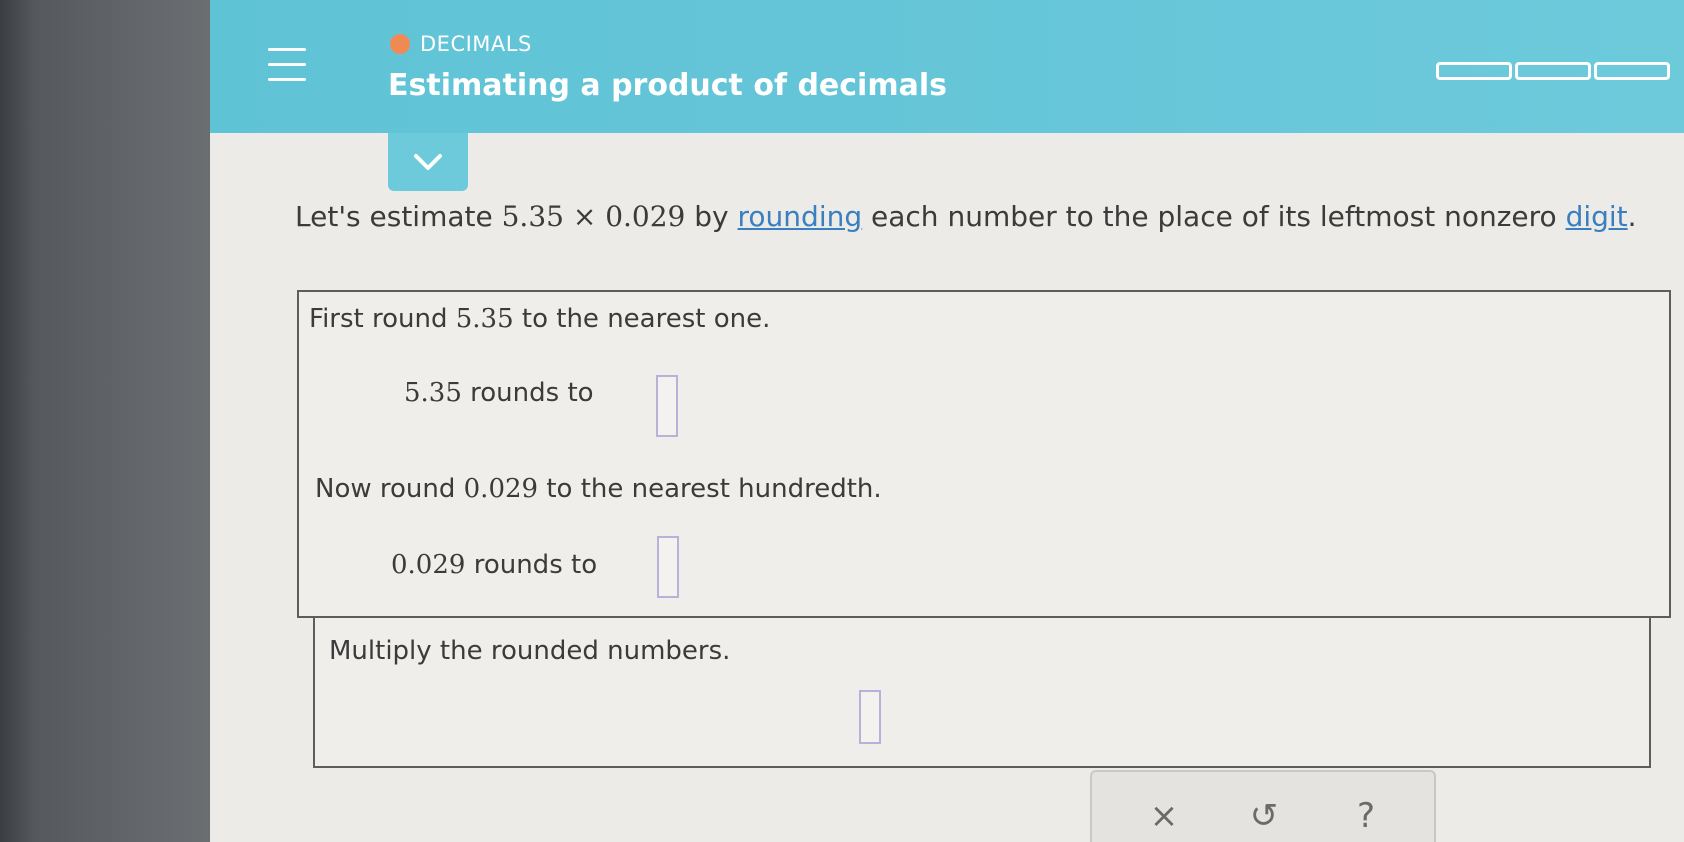 This screenshot has width=1684, height=842. Describe the element at coordinates (711, 216) in the screenshot. I see `instruction-mid: by` at that location.